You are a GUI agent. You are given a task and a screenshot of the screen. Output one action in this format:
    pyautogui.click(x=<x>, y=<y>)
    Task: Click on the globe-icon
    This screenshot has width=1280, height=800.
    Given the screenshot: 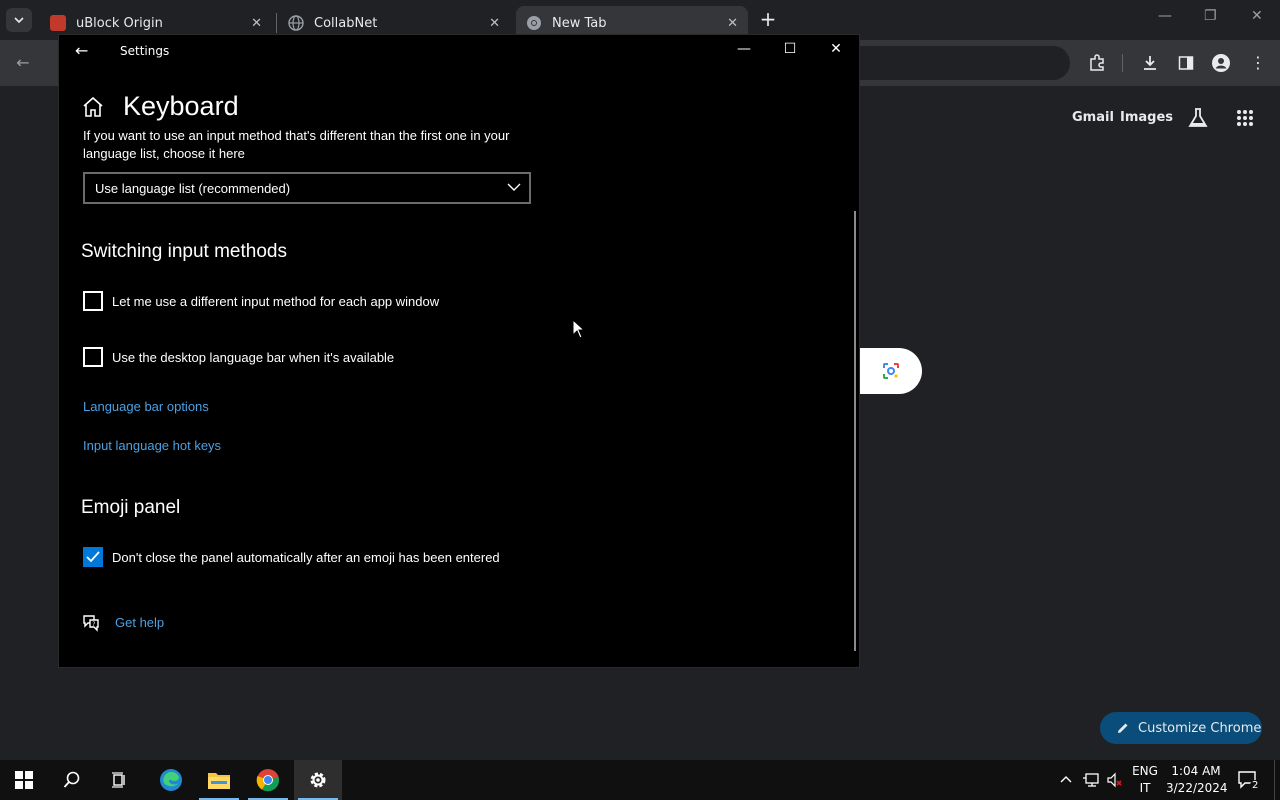 What is the action you would take?
    pyautogui.click(x=296, y=23)
    